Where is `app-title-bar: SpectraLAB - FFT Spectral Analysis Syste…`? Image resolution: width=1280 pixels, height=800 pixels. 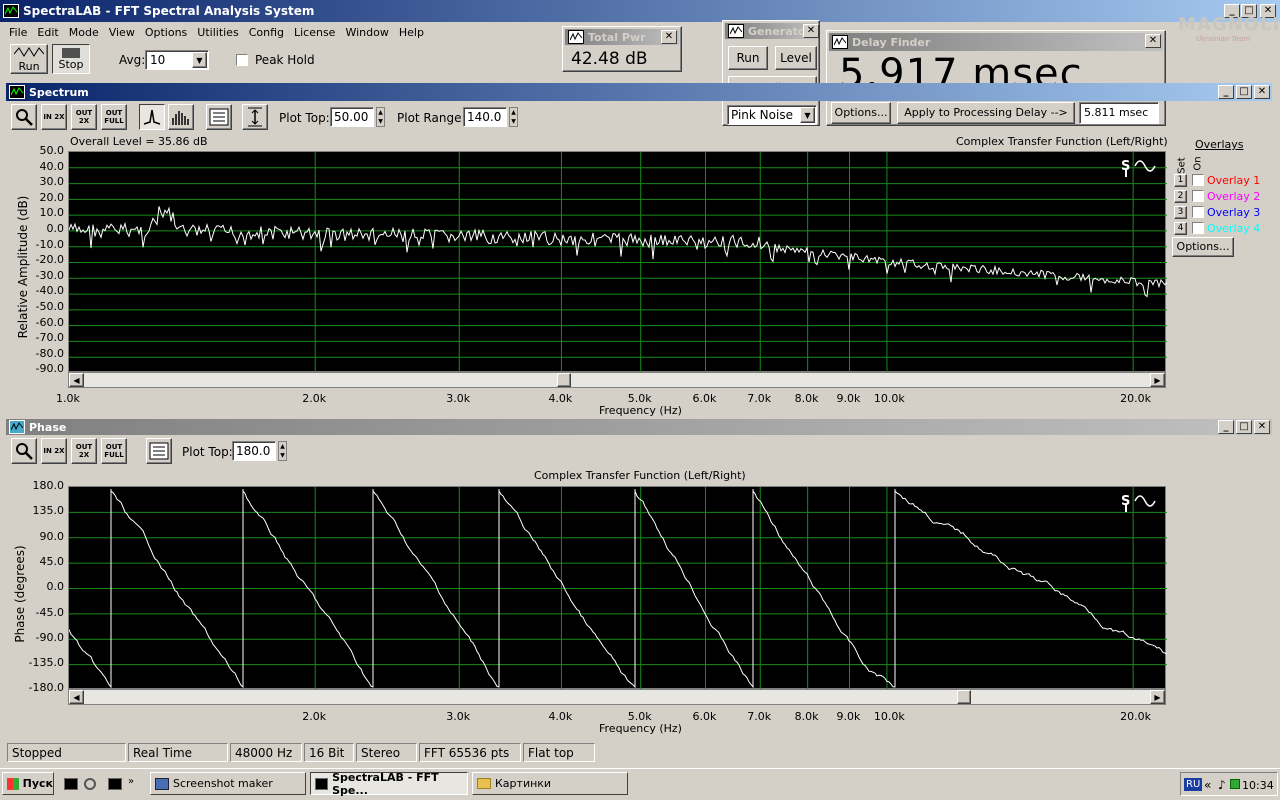
app-title-bar: SpectraLAB - FFT Spectral Analysis Syste… is located at coordinates (640, 11).